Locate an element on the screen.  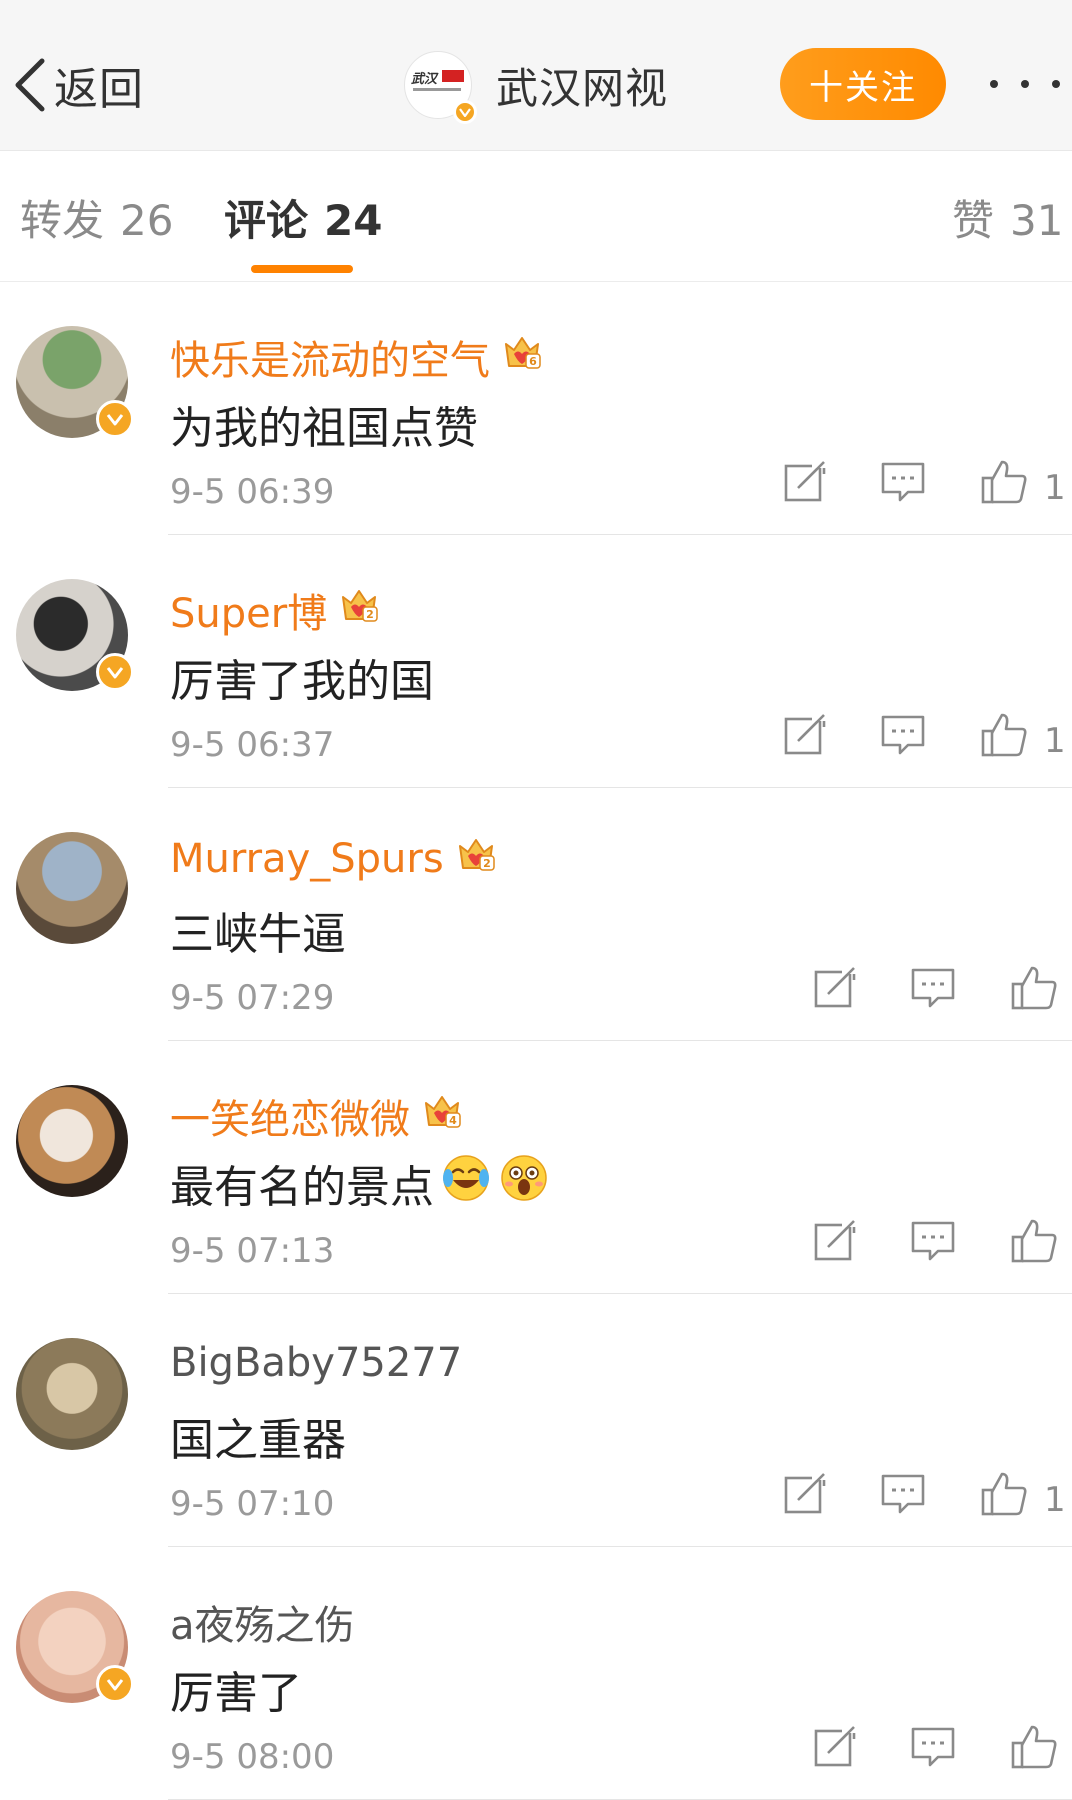
comment-username: Murray_Spurs 2 is located at coordinates (333, 859).